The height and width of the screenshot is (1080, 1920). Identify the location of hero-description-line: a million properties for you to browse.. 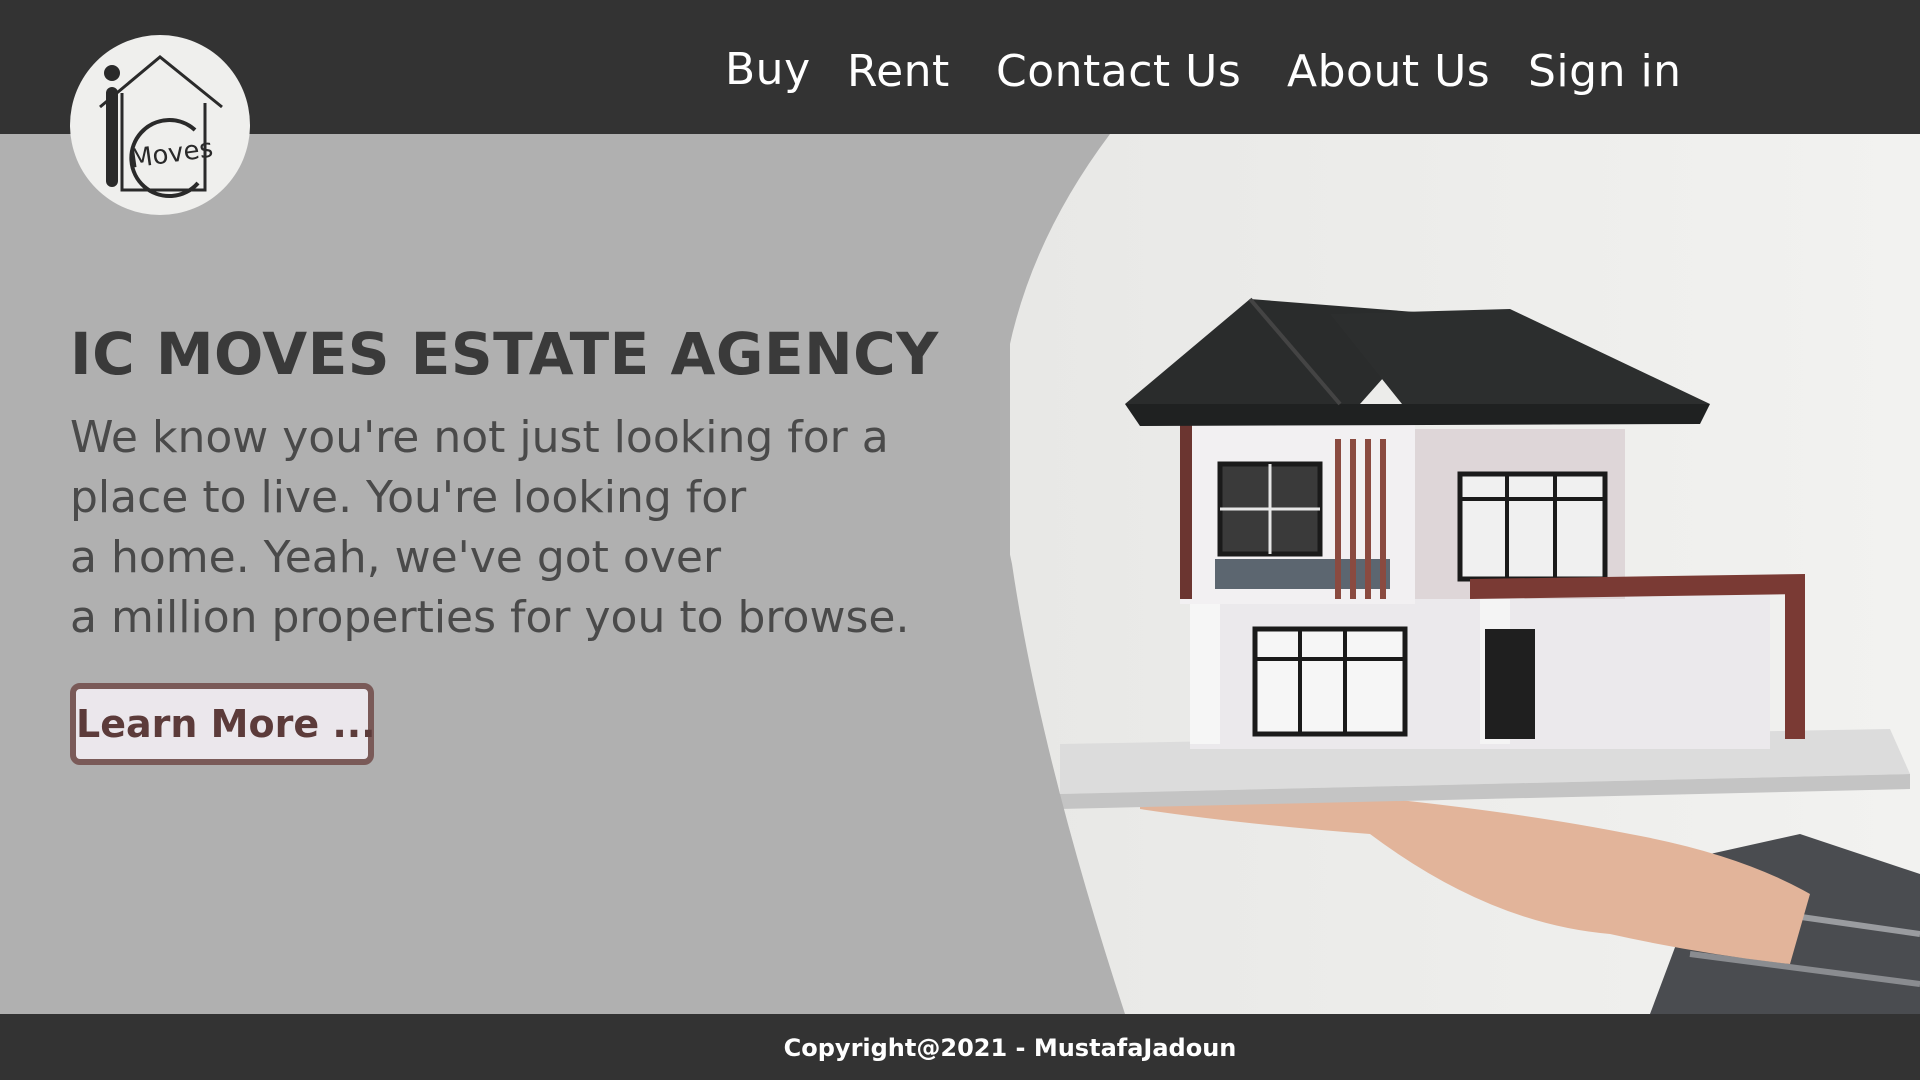
(490, 617).